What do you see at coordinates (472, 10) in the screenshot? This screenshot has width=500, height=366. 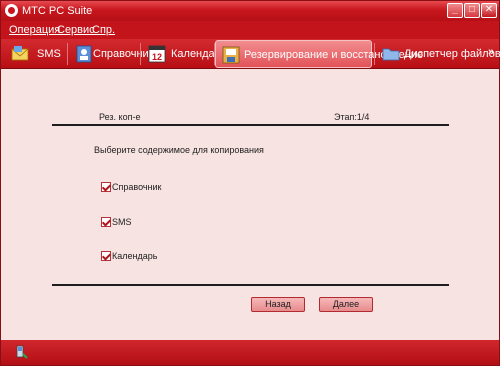 I see `maximize-button: □` at bounding box center [472, 10].